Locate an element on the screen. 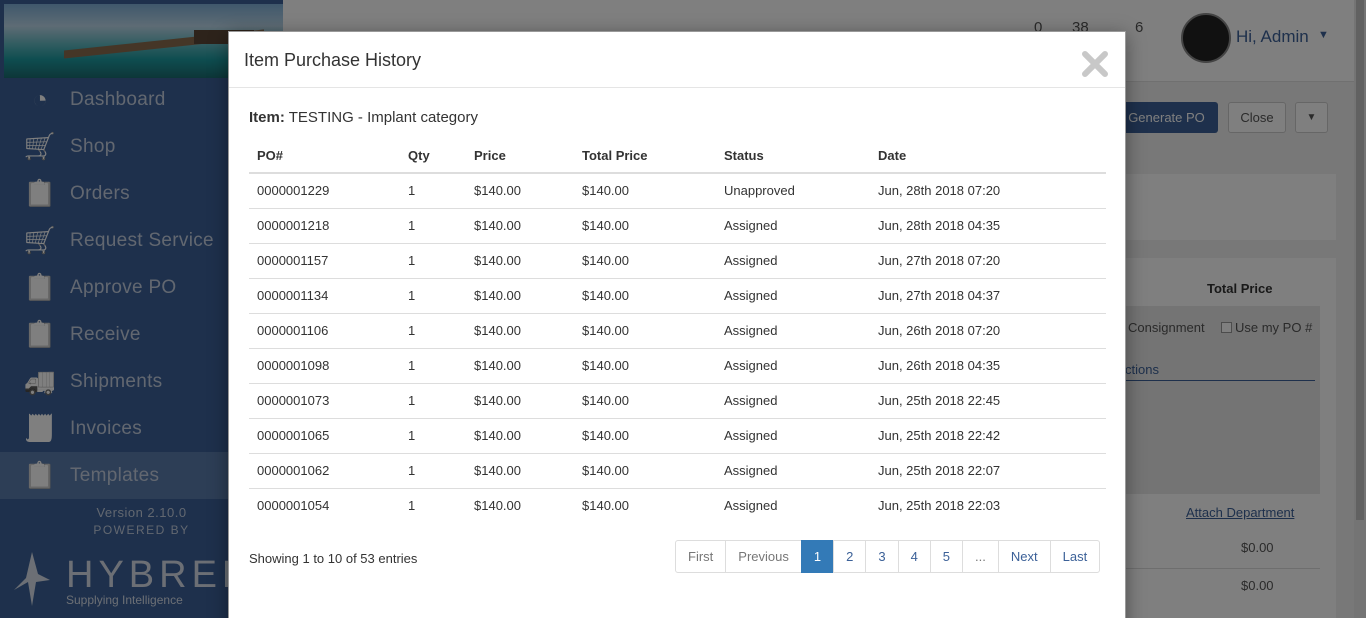  cell-date: Jun, 27th 2018 07:20 is located at coordinates (988, 261).